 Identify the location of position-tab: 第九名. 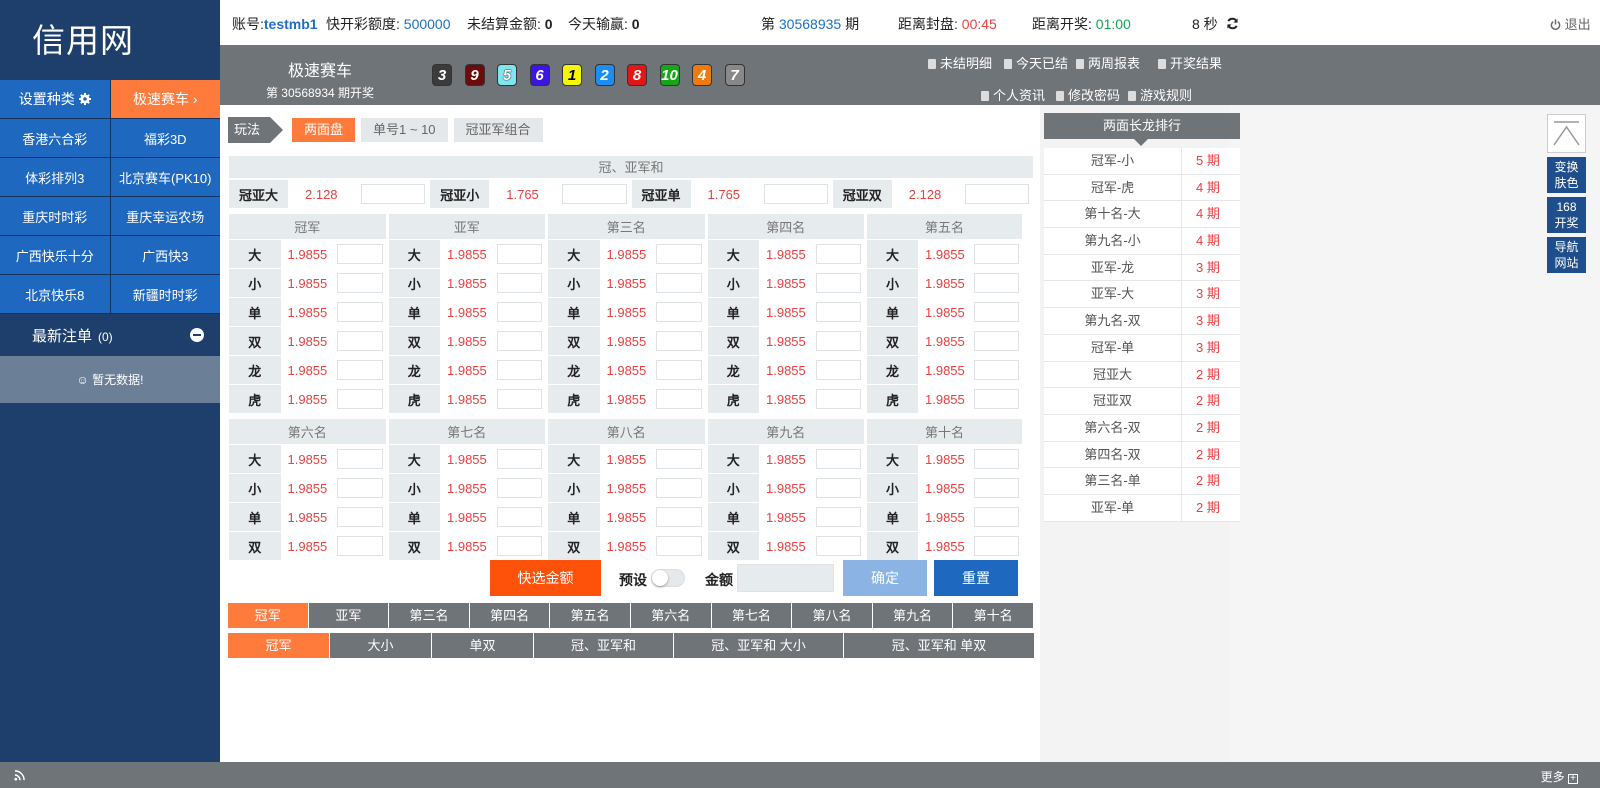
(913, 615).